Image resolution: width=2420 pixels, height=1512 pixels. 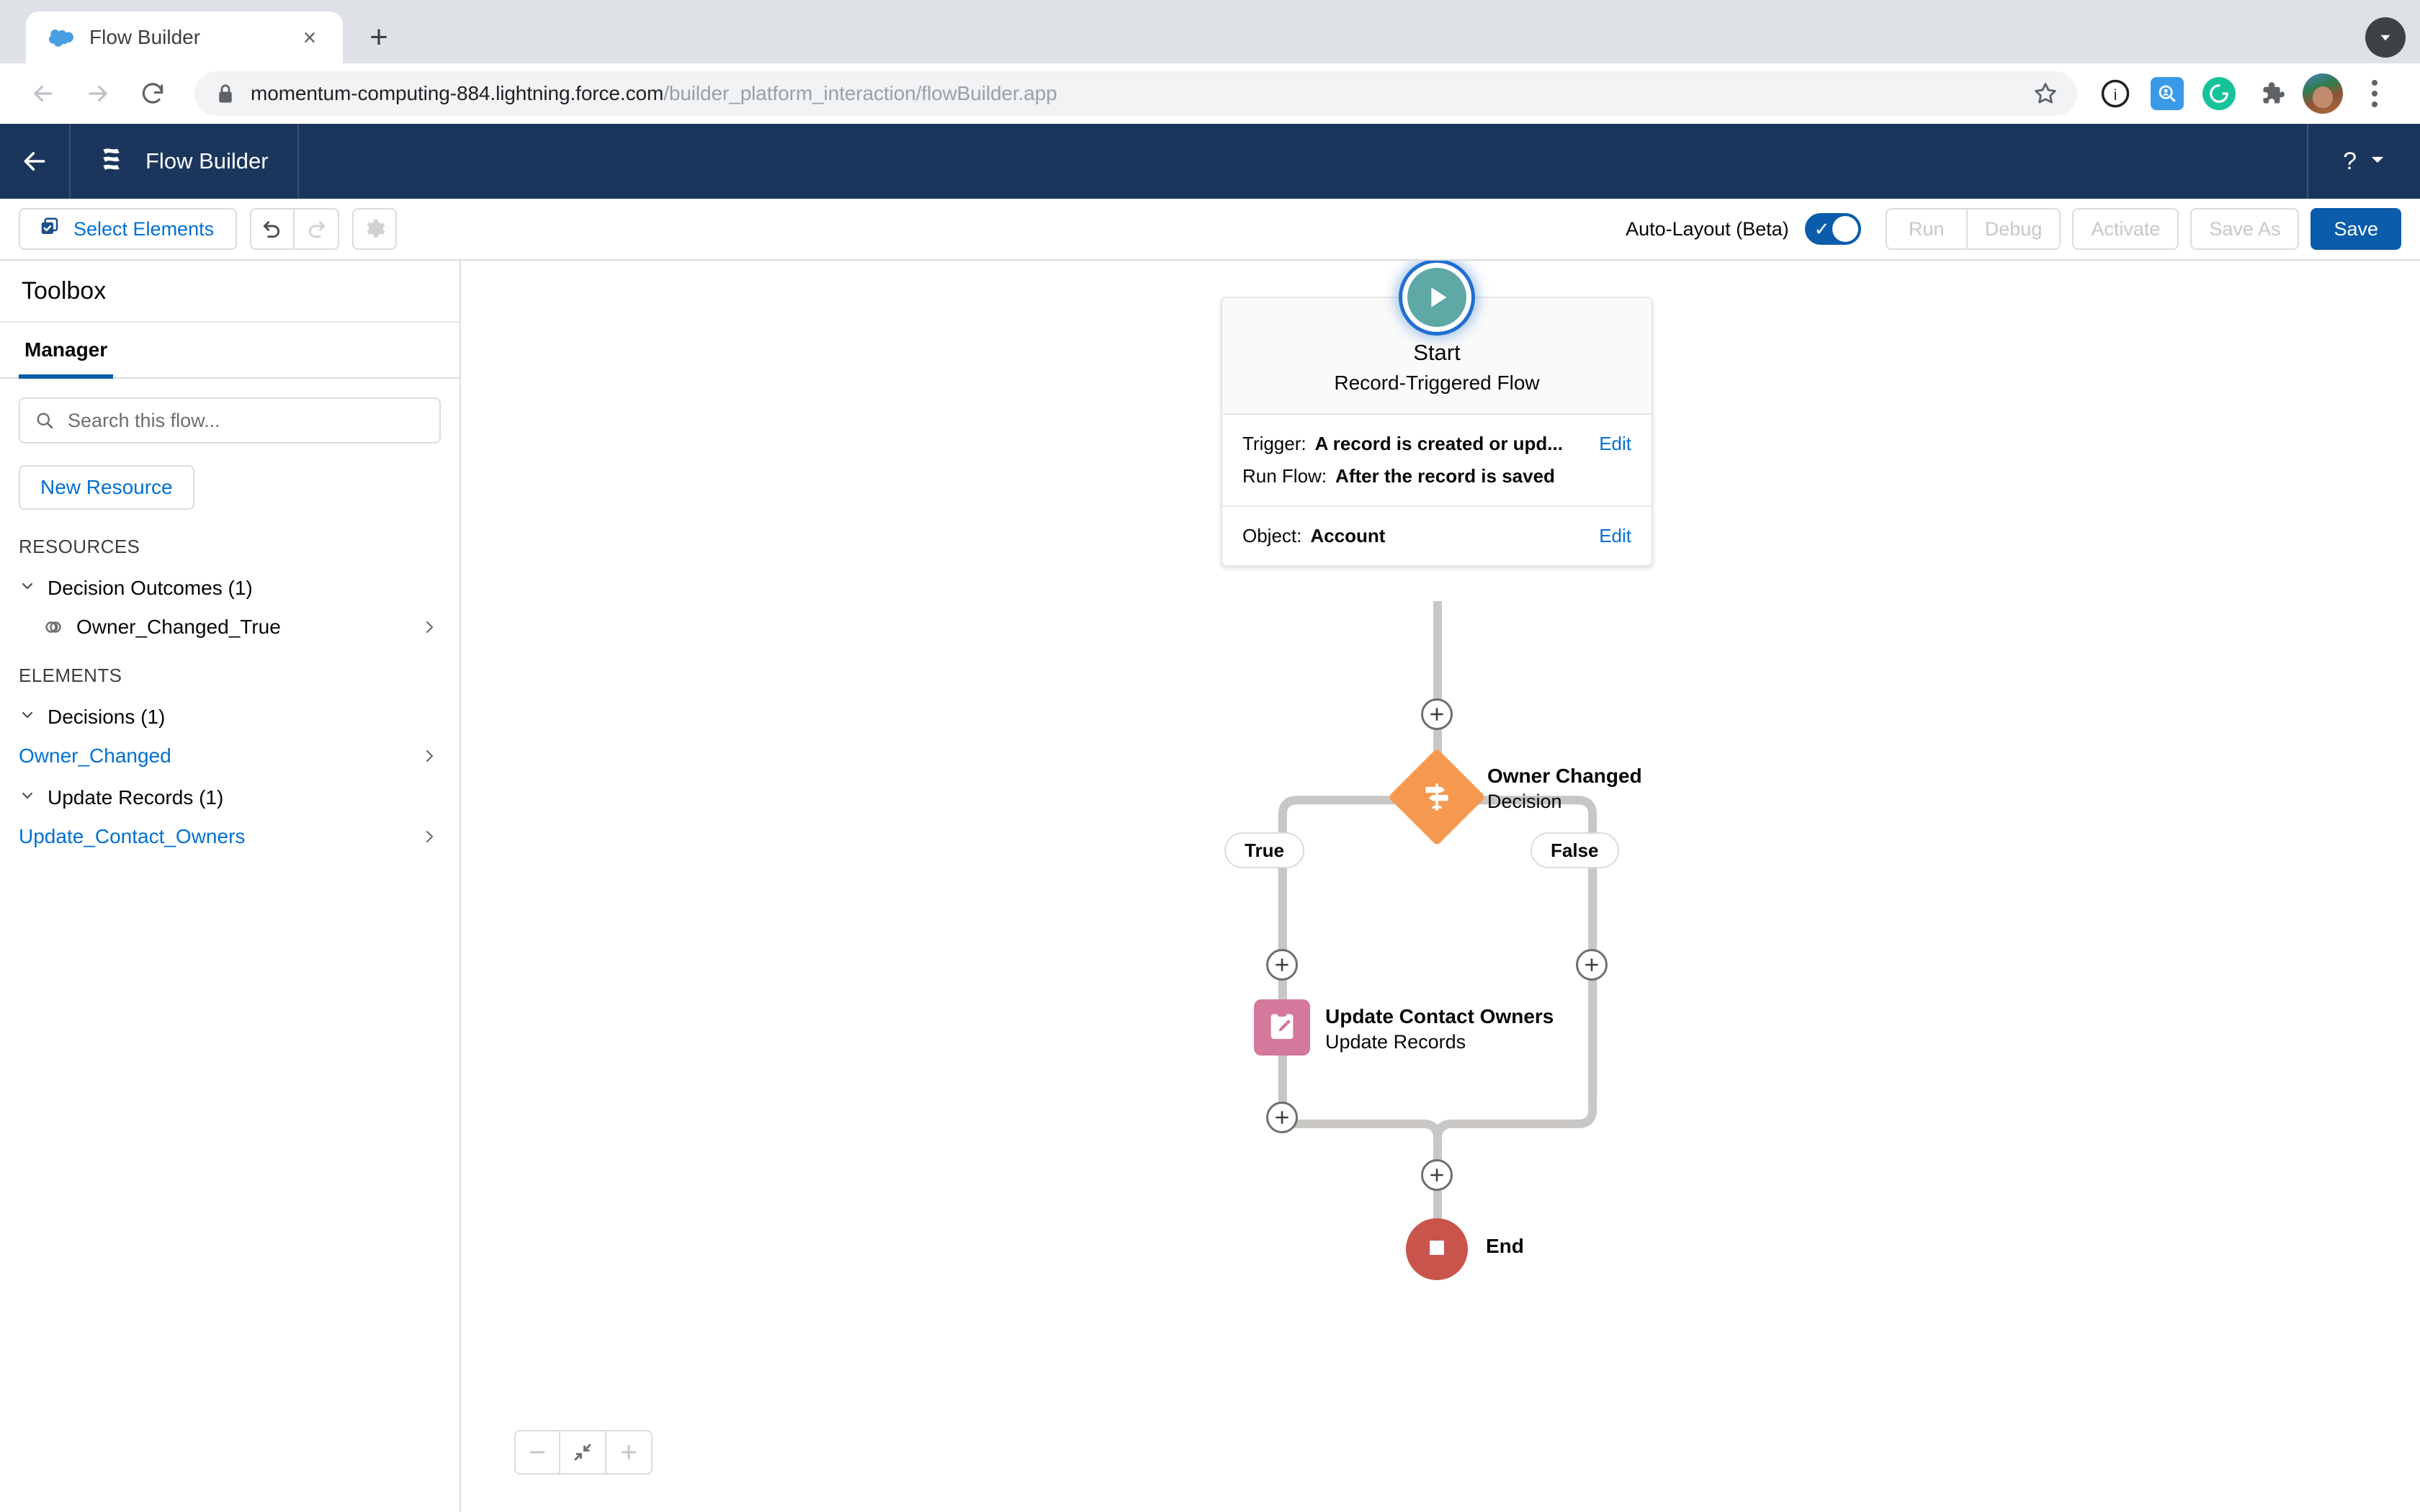 What do you see at coordinates (45, 420) in the screenshot?
I see `search-icon` at bounding box center [45, 420].